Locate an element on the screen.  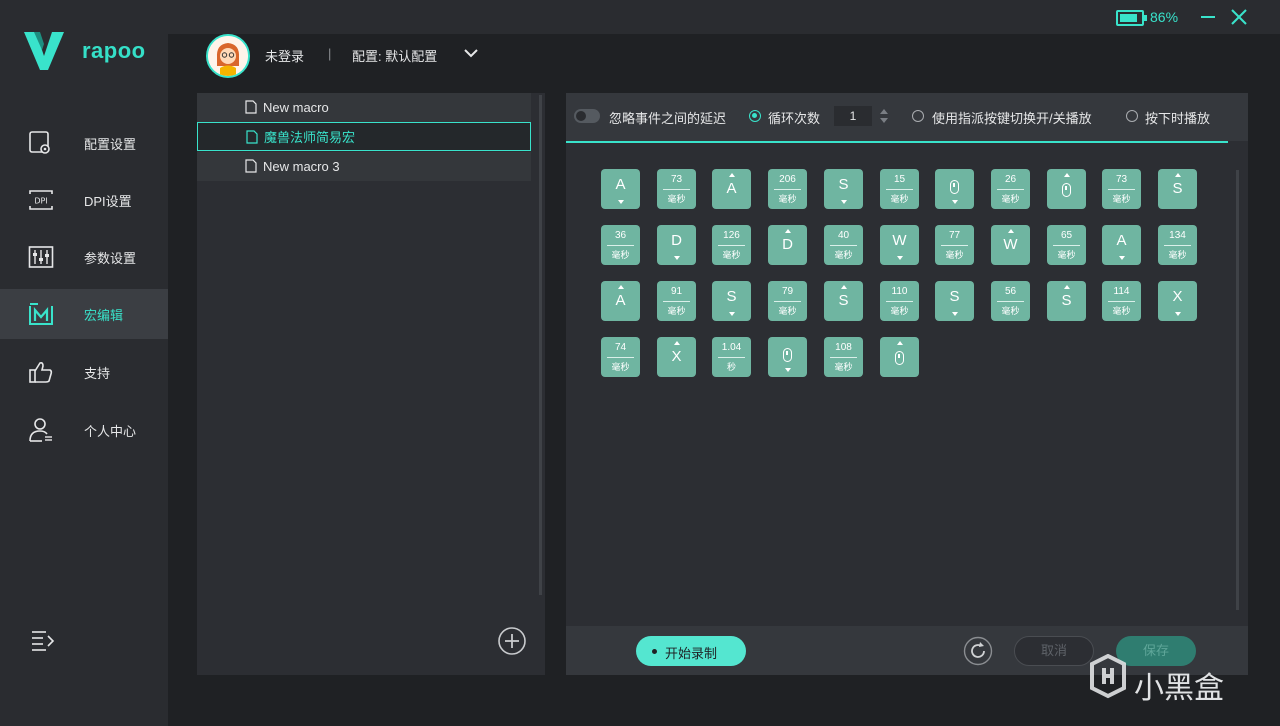
key-up-step: X is located at coordinates (676, 357).